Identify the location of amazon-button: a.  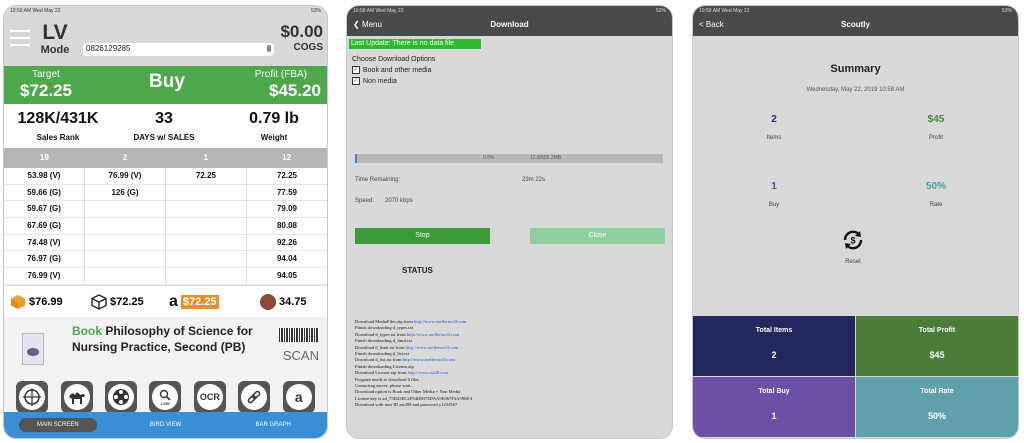
(298, 397).